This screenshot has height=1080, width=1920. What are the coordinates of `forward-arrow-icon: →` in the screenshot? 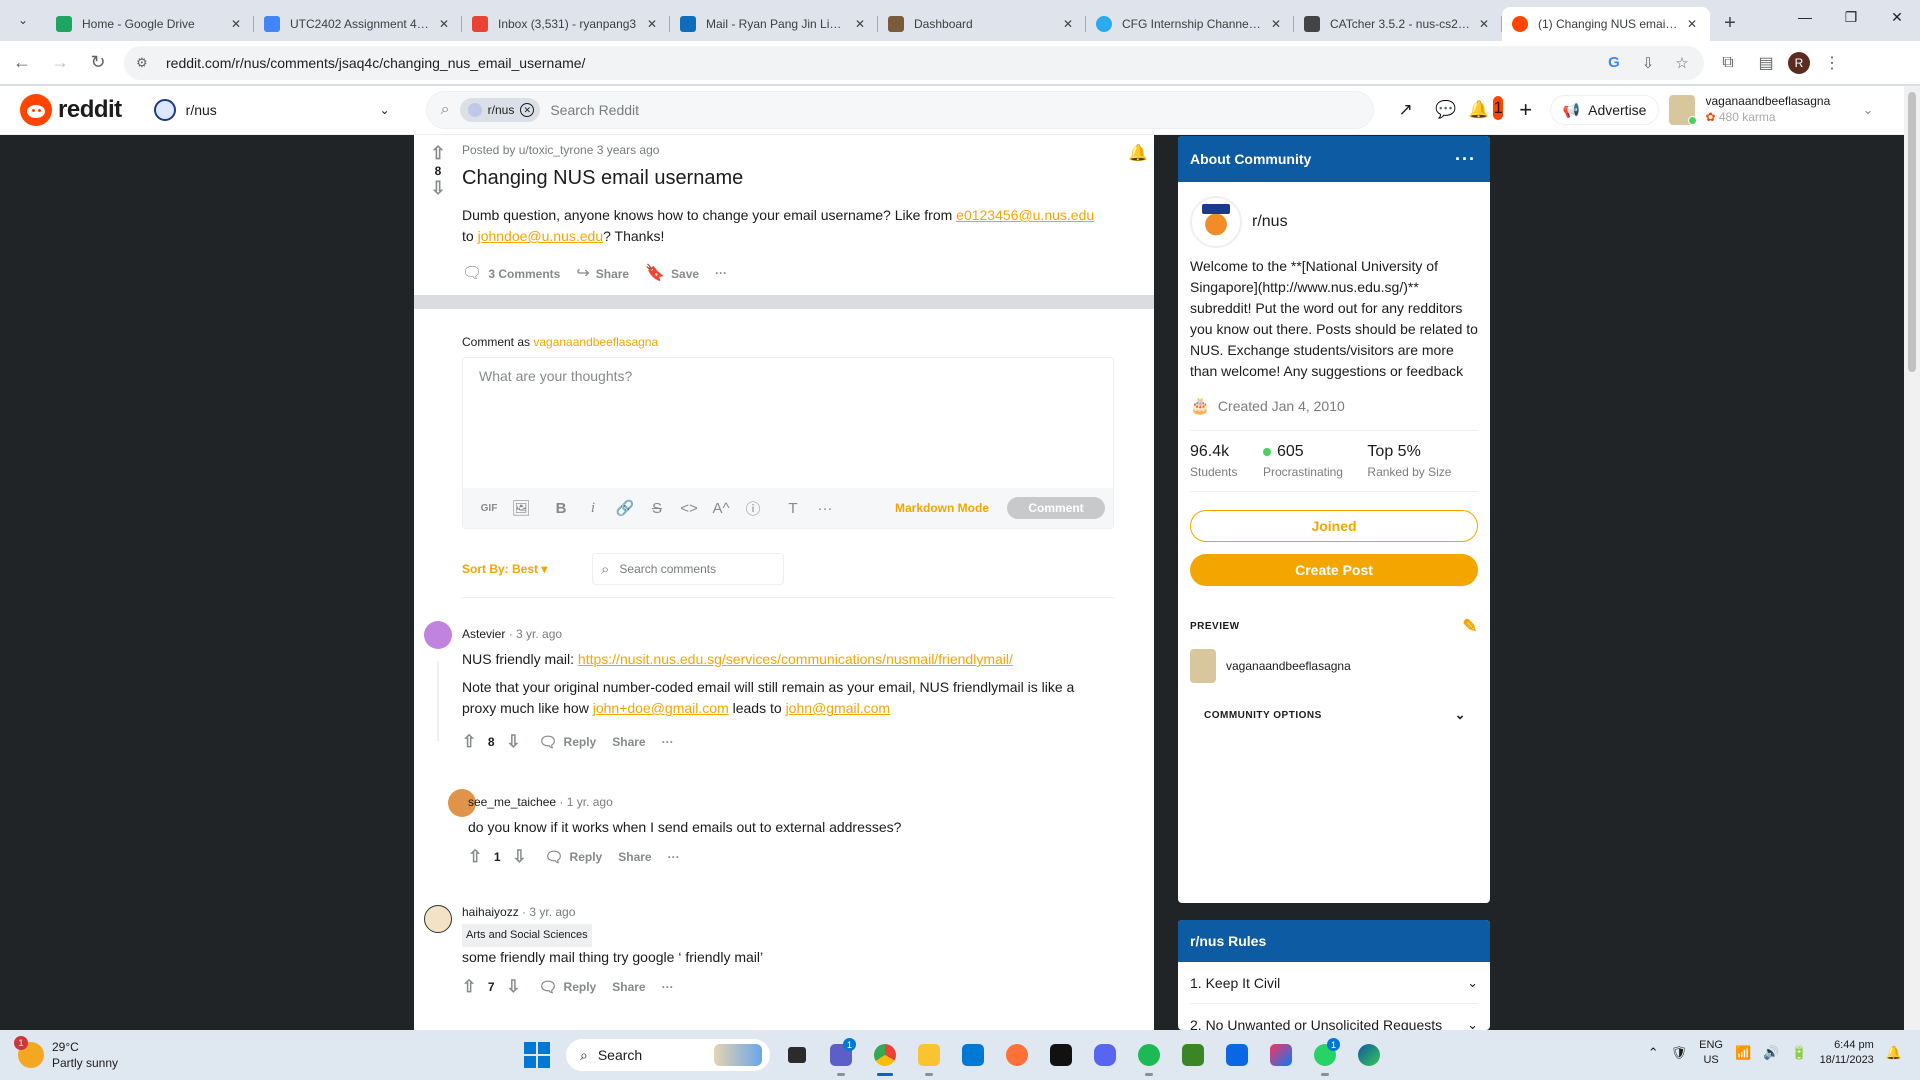 It's located at (60, 63).